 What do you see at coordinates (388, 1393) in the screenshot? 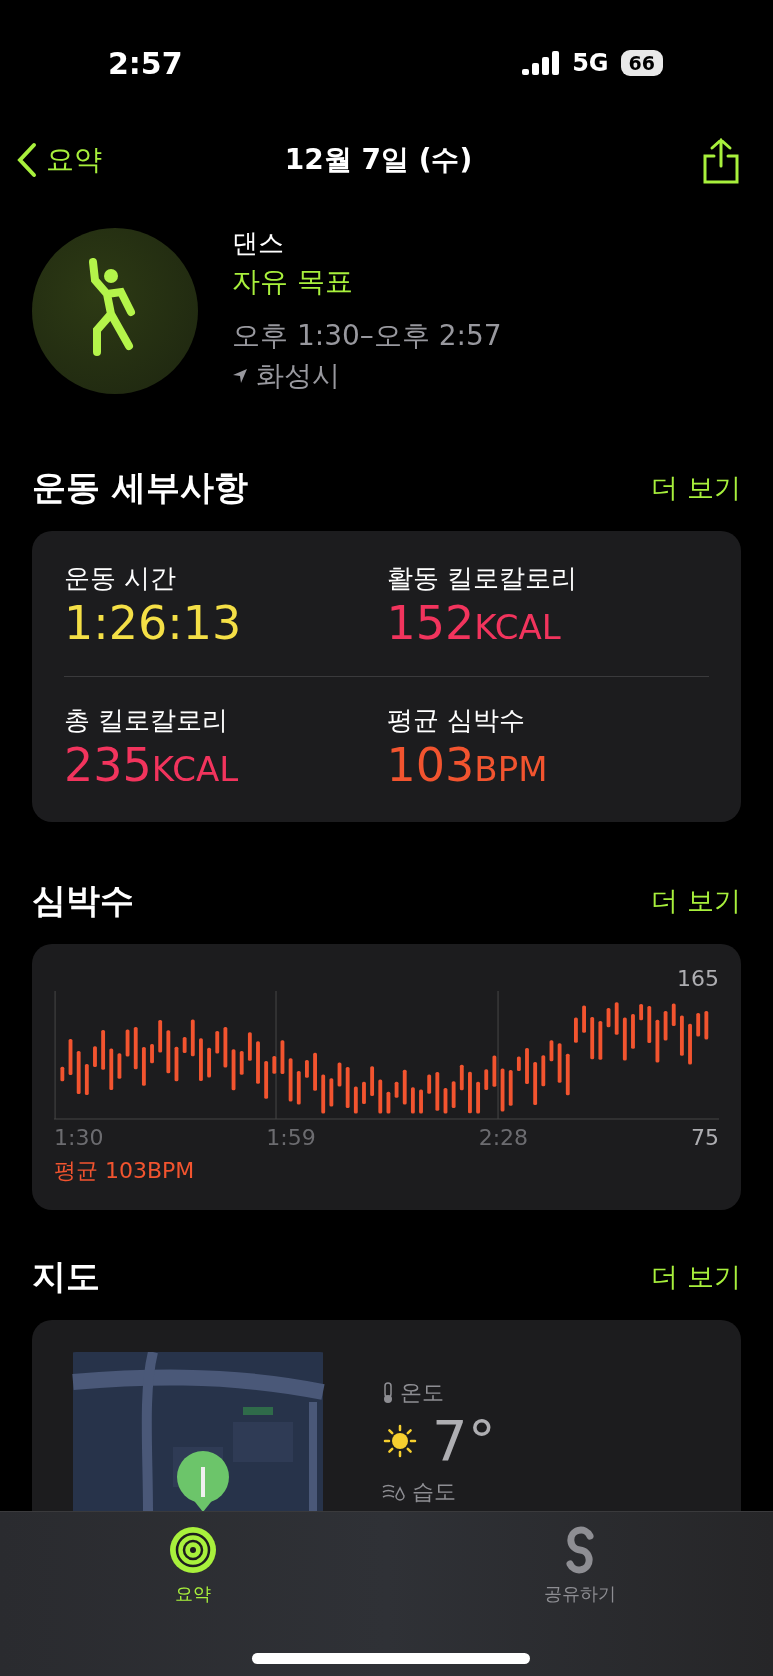
I see `thermometer-icon` at bounding box center [388, 1393].